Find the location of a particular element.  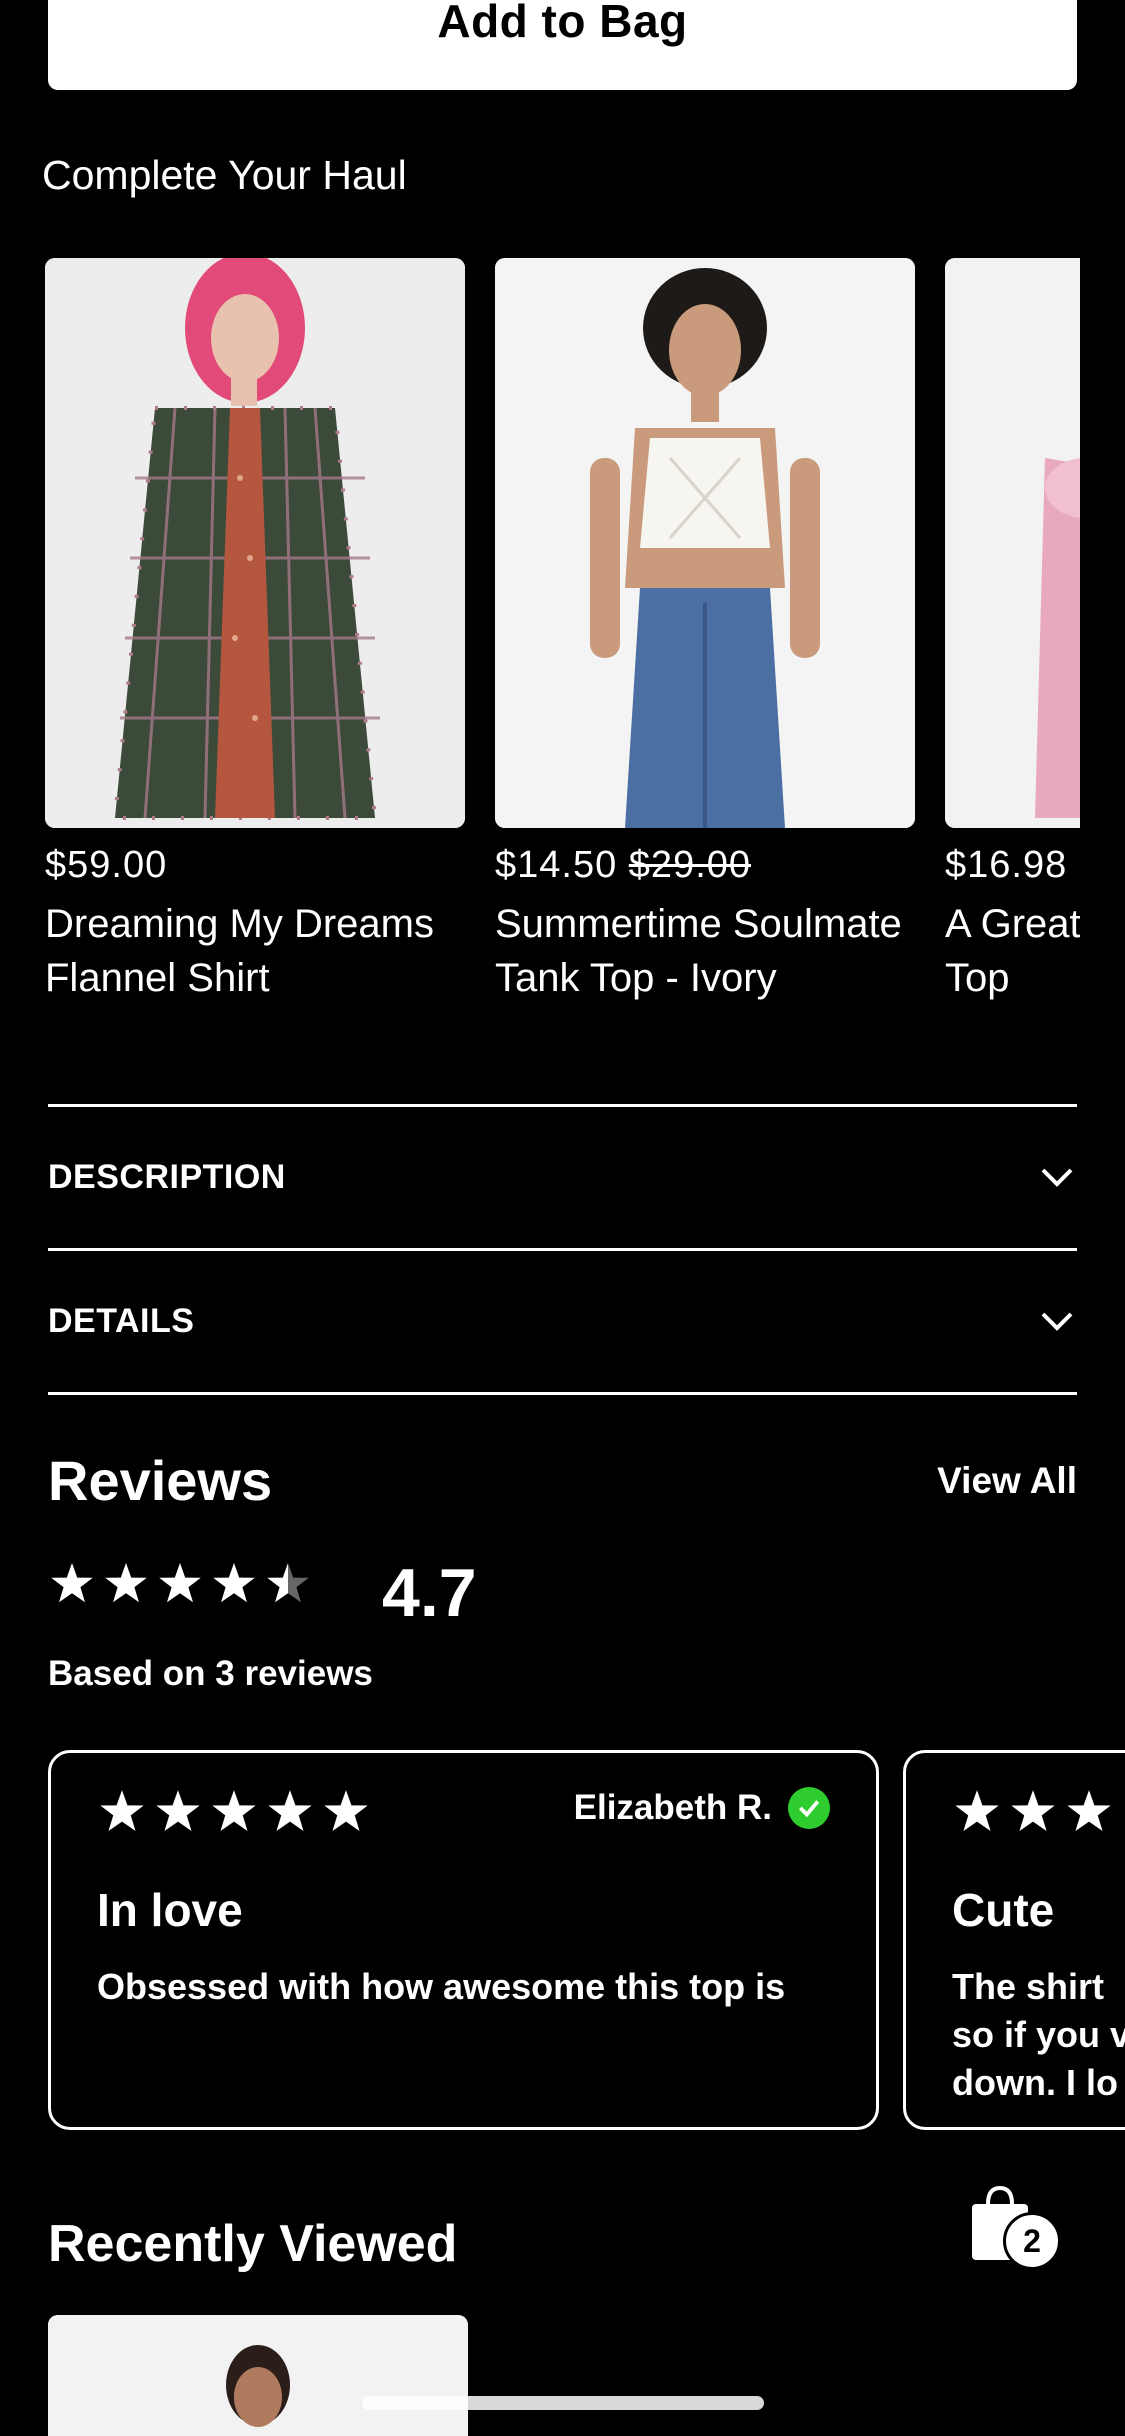

product-name-line2: Tank Top - Ivory is located at coordinates (705, 978).